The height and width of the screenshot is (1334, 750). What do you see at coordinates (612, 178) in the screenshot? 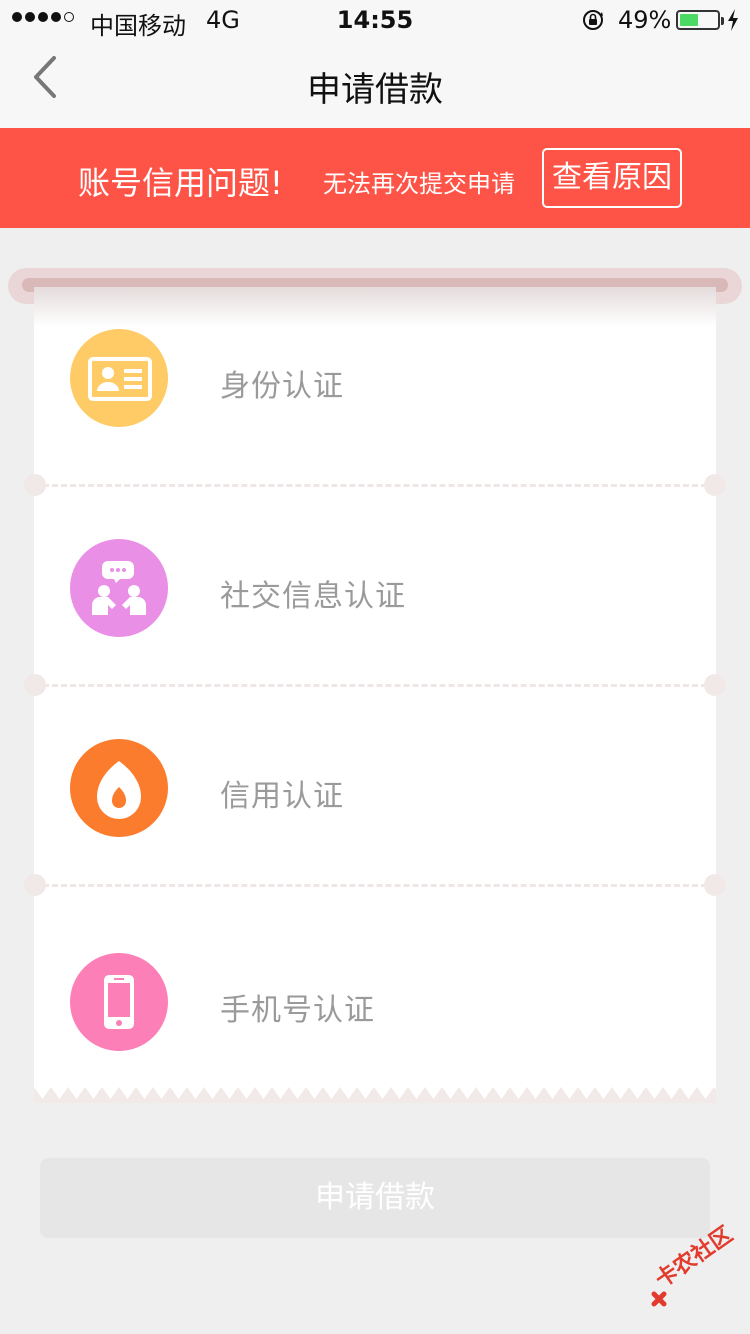
I see `view-reason-button: 查看原因` at bounding box center [612, 178].